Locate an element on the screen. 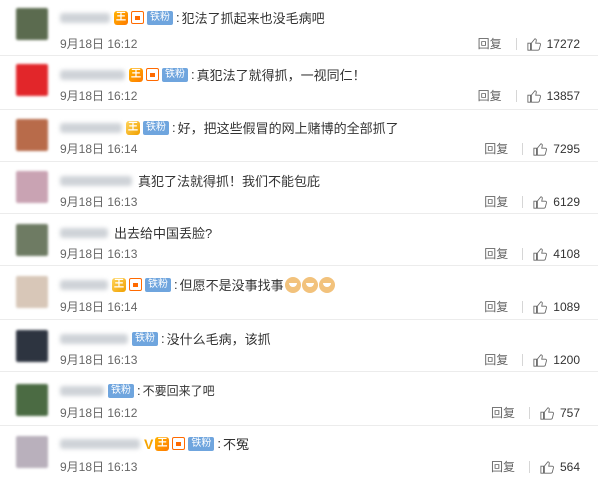 This screenshot has width=598, height=484. like-count: 564 is located at coordinates (569, 466).